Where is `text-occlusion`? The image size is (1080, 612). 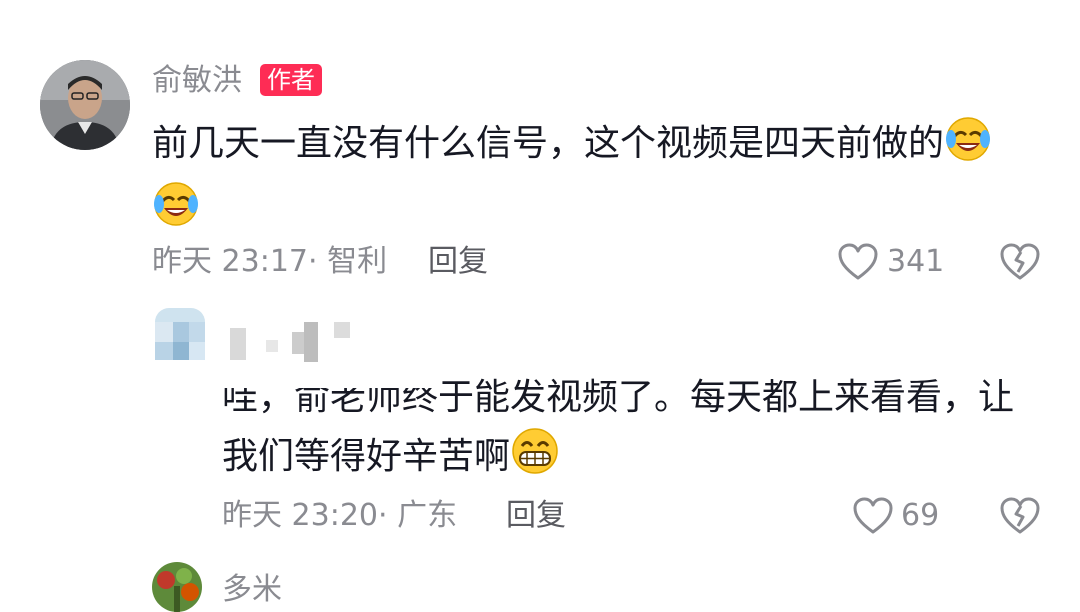 text-occlusion is located at coordinates (330, 377).